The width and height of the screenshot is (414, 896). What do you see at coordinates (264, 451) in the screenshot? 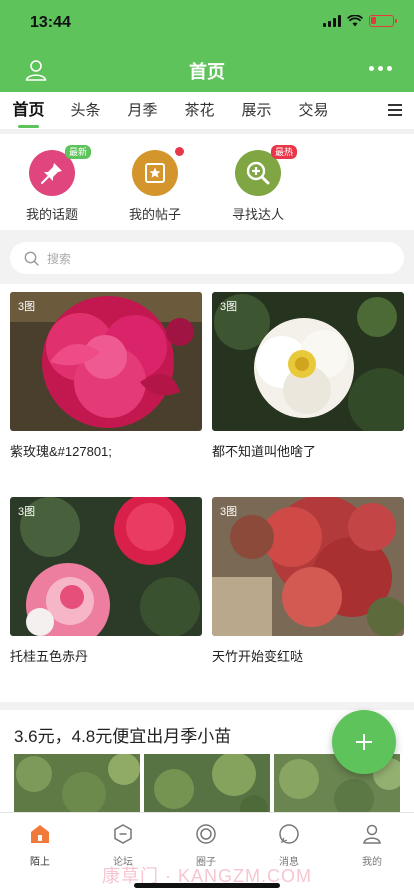
I see `post-title: 都不知道叫他啥了` at bounding box center [264, 451].